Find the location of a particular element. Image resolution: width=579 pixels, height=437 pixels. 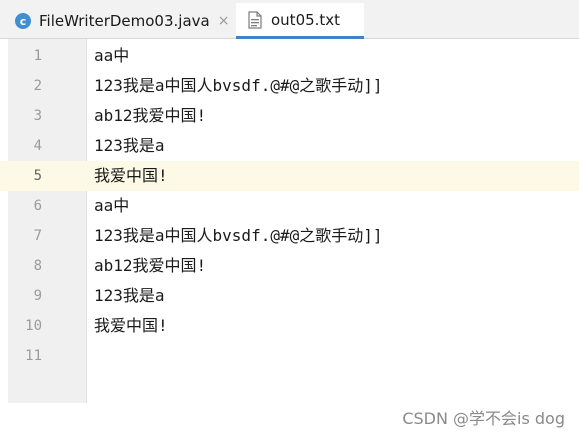

tab-out05-txt: out05.txt is located at coordinates (300, 21).